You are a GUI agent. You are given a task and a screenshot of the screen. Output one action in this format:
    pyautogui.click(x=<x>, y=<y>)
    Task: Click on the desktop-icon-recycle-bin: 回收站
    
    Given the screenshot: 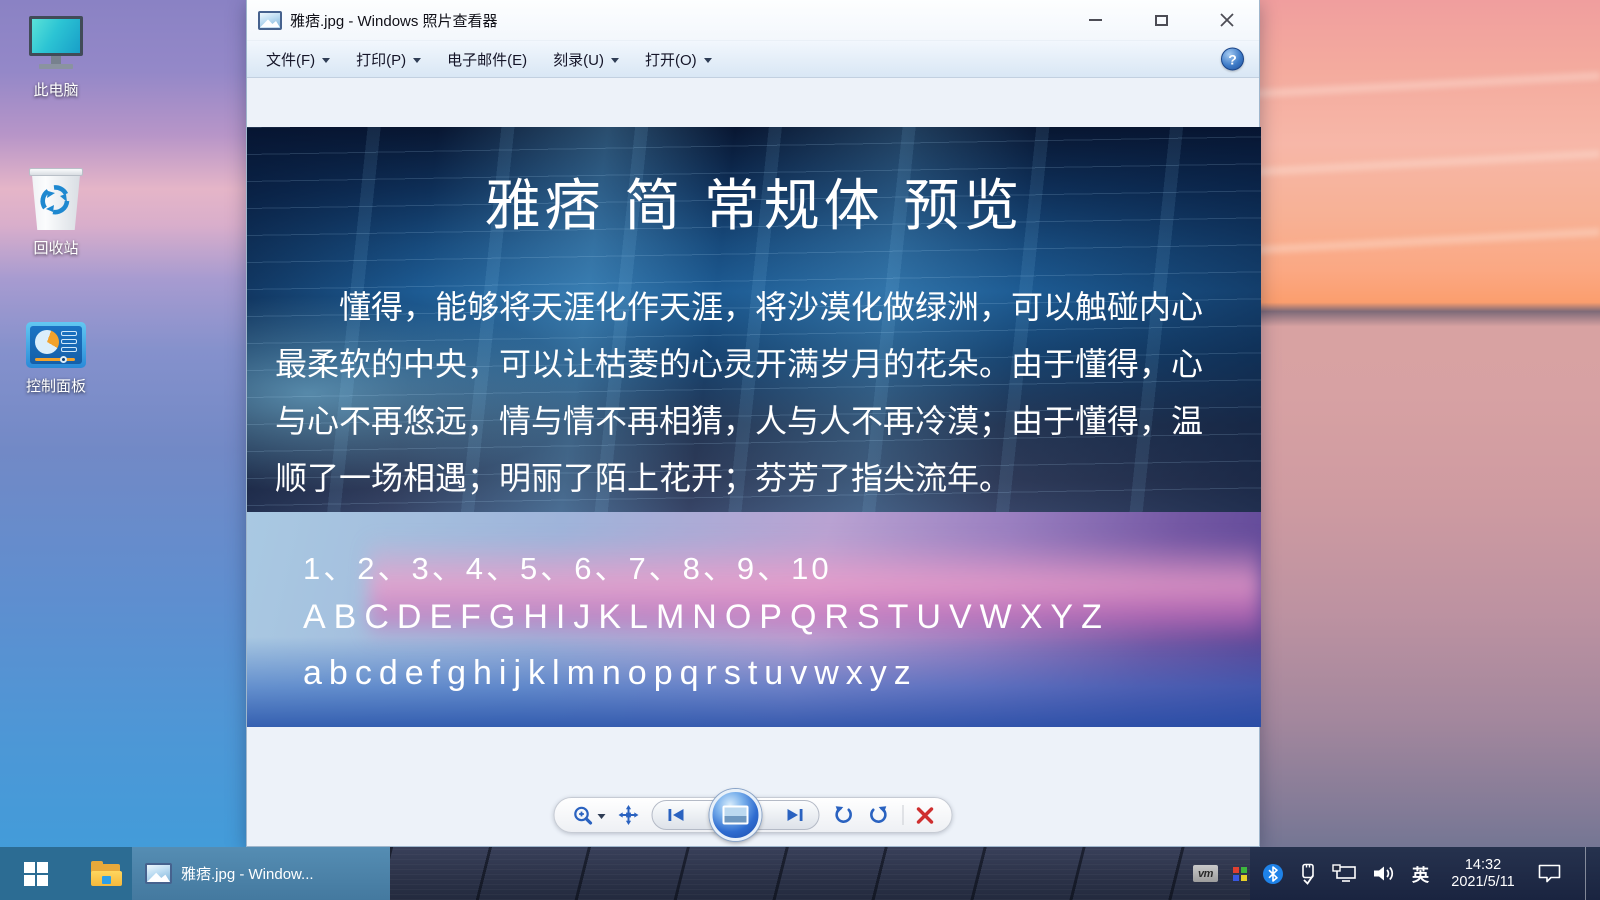 What is the action you would take?
    pyautogui.click(x=56, y=213)
    